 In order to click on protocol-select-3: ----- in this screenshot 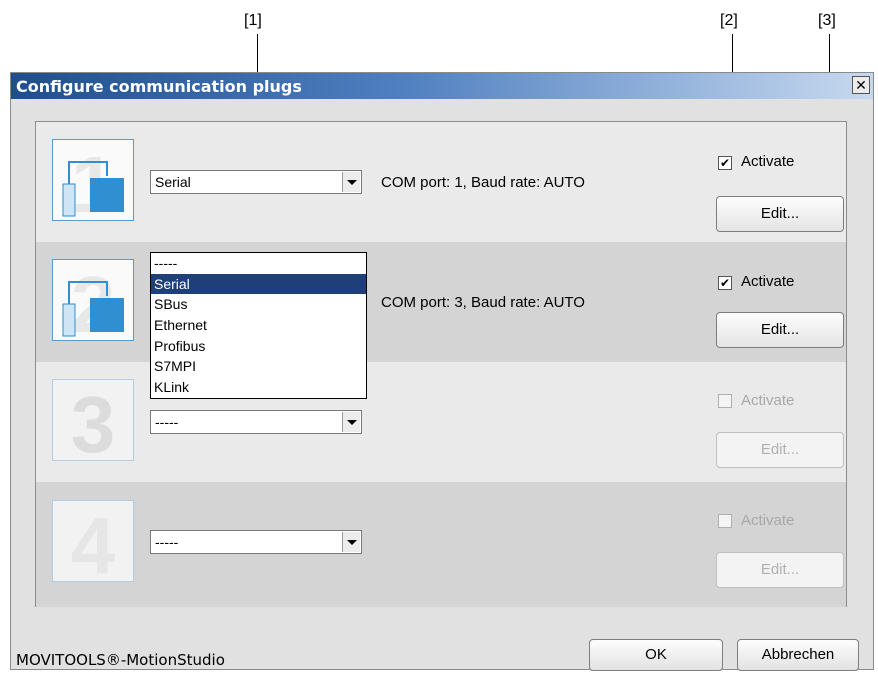, I will do `click(256, 422)`.